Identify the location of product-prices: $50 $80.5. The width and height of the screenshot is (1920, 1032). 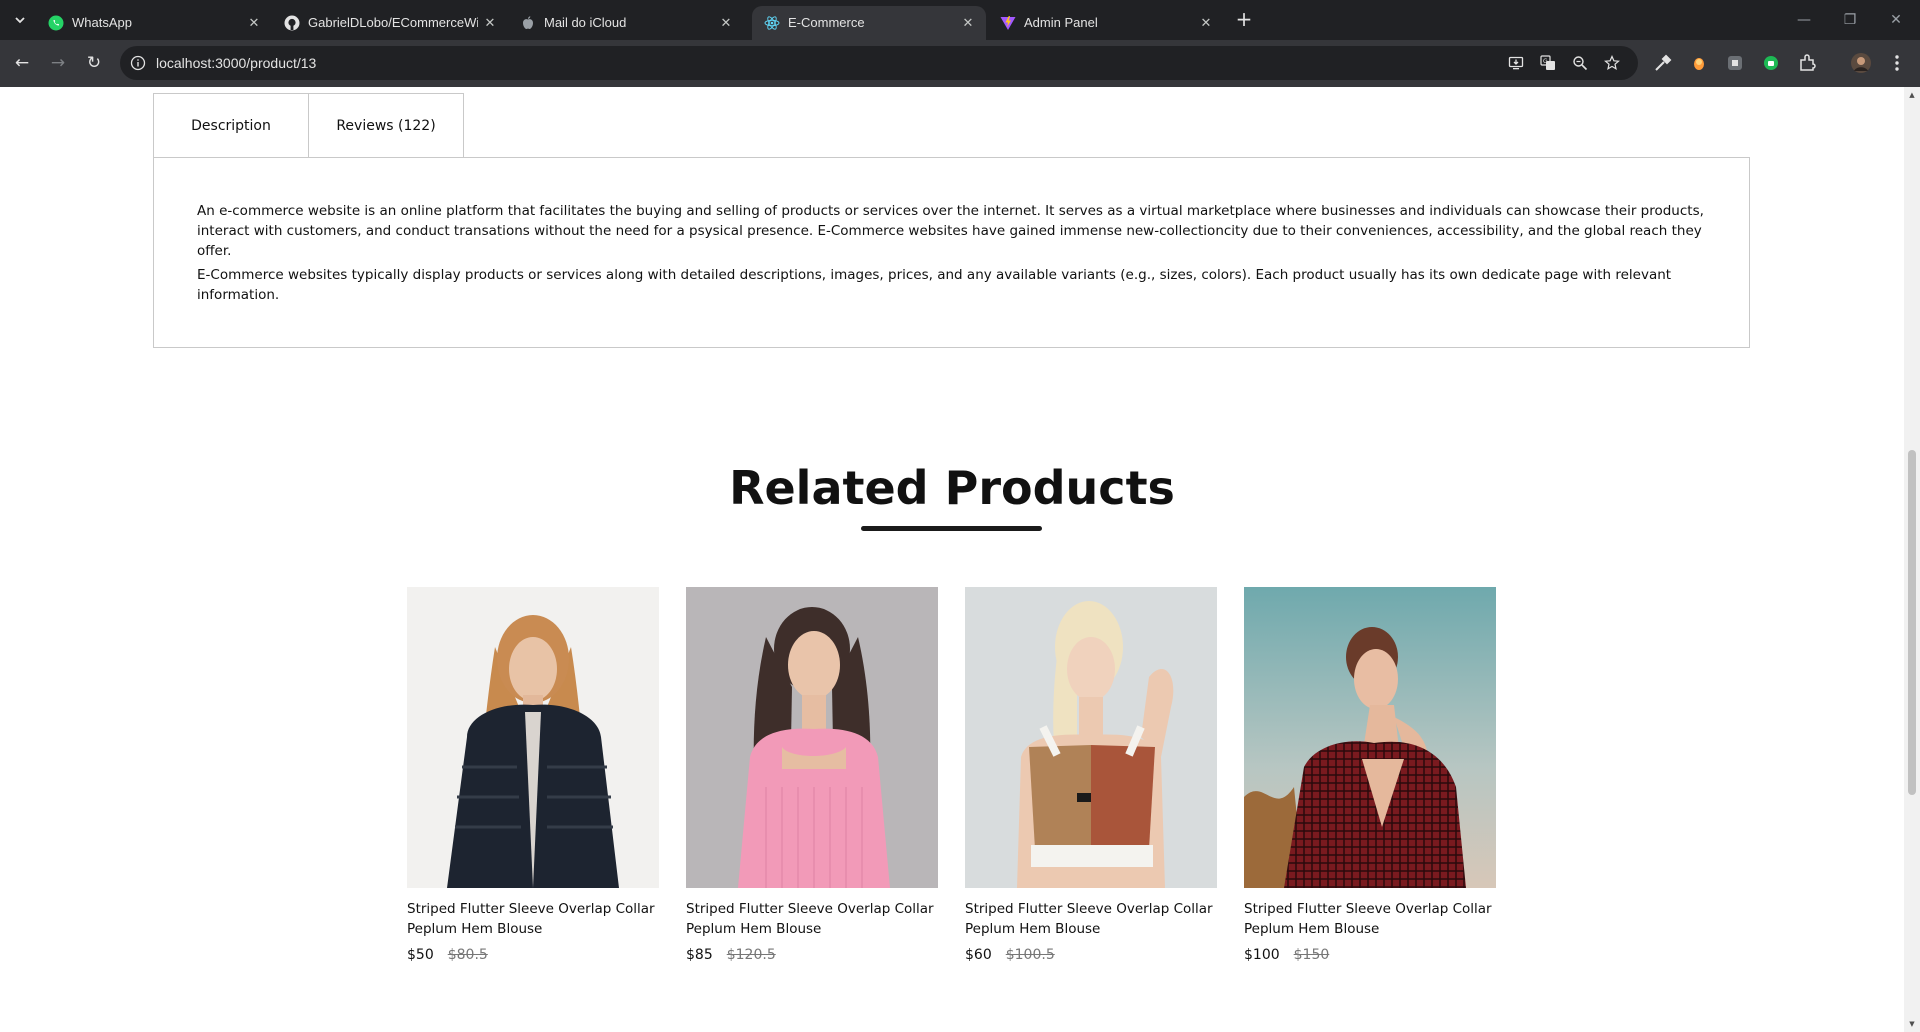
(533, 955).